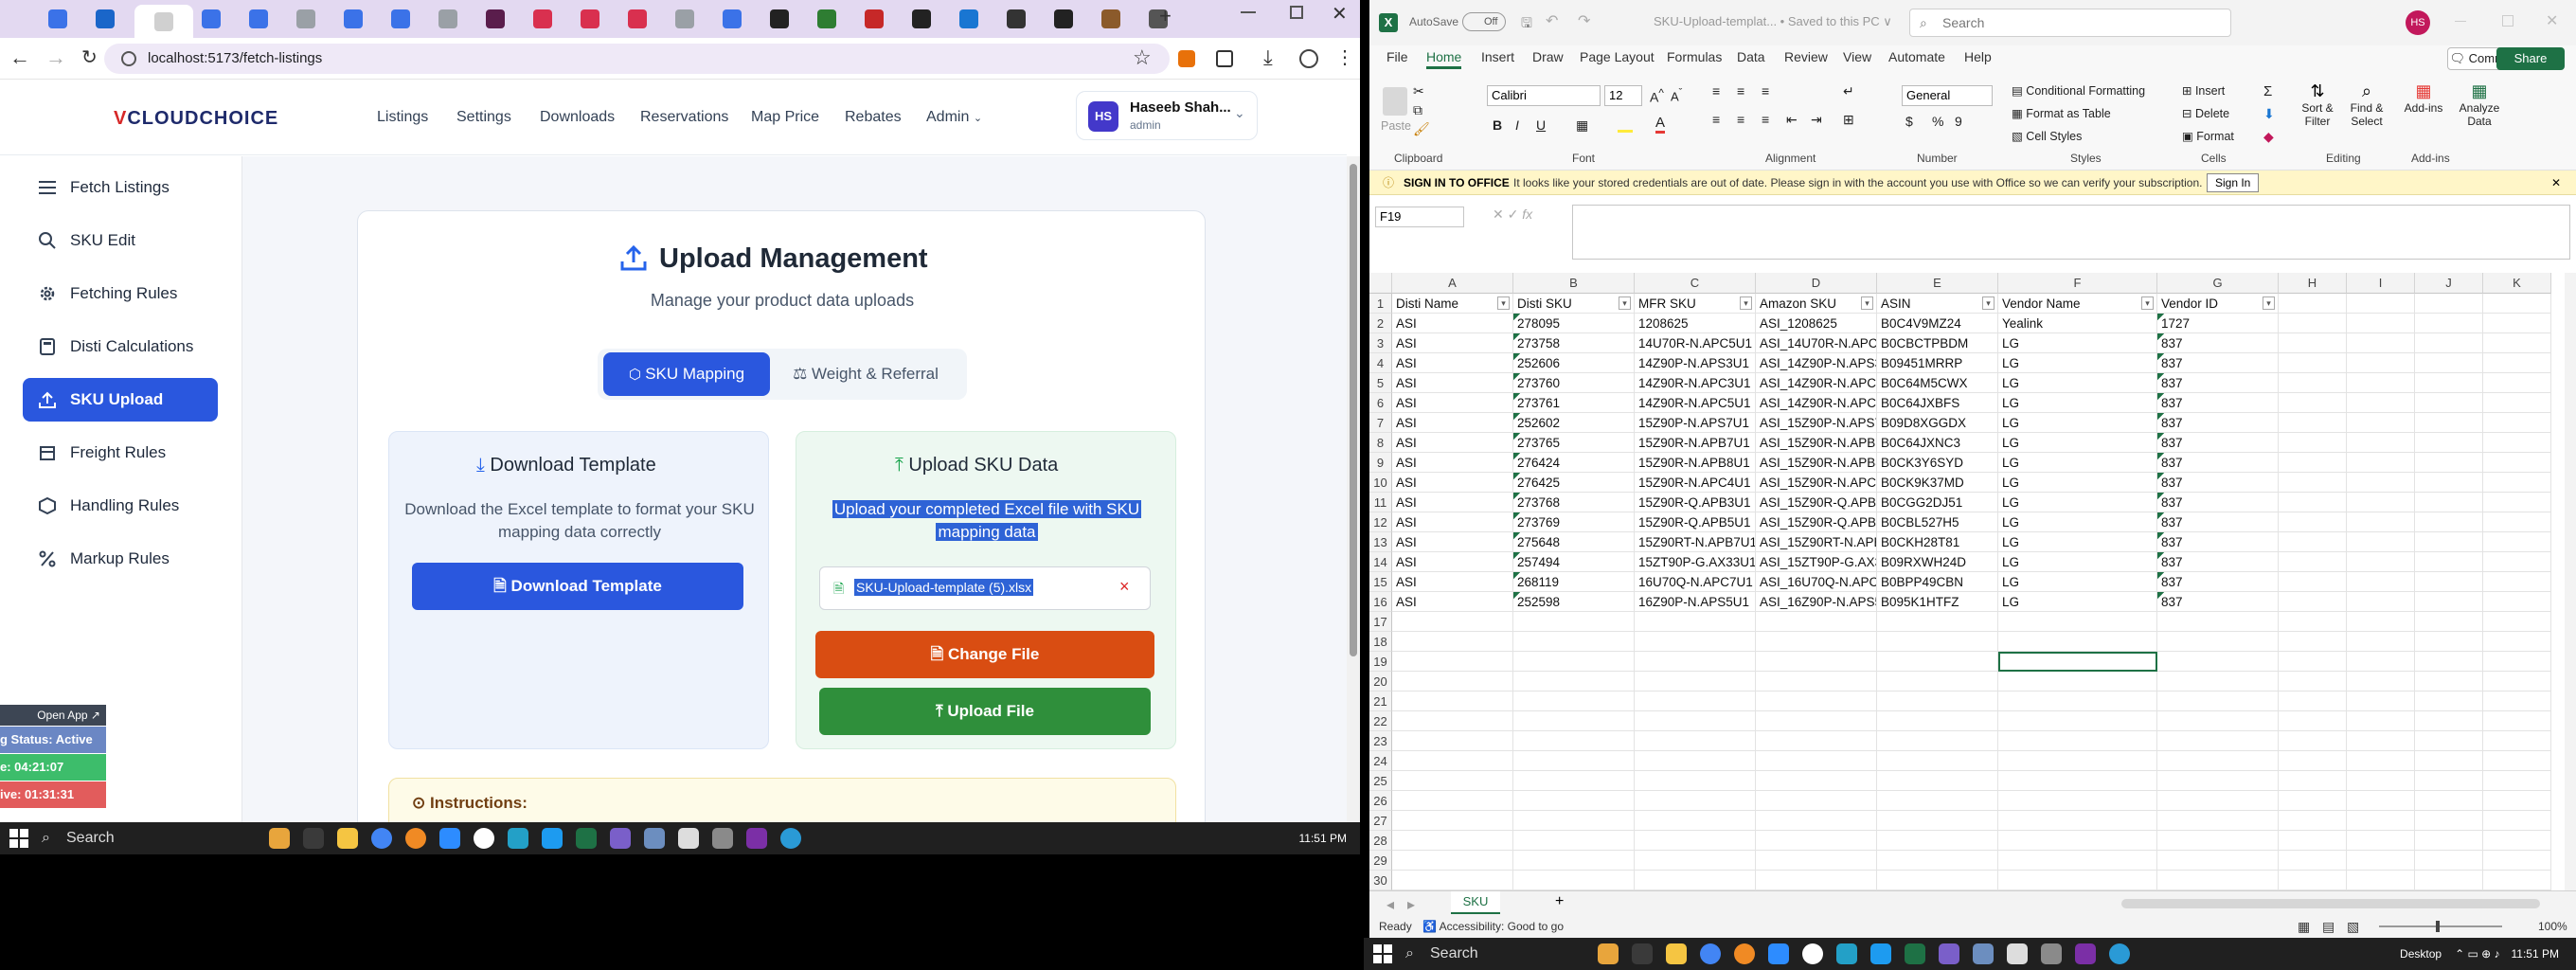 Image resolution: width=2576 pixels, height=970 pixels. What do you see at coordinates (2147, 303) in the screenshot?
I see `filter-dropdown-icon: ▾` at bounding box center [2147, 303].